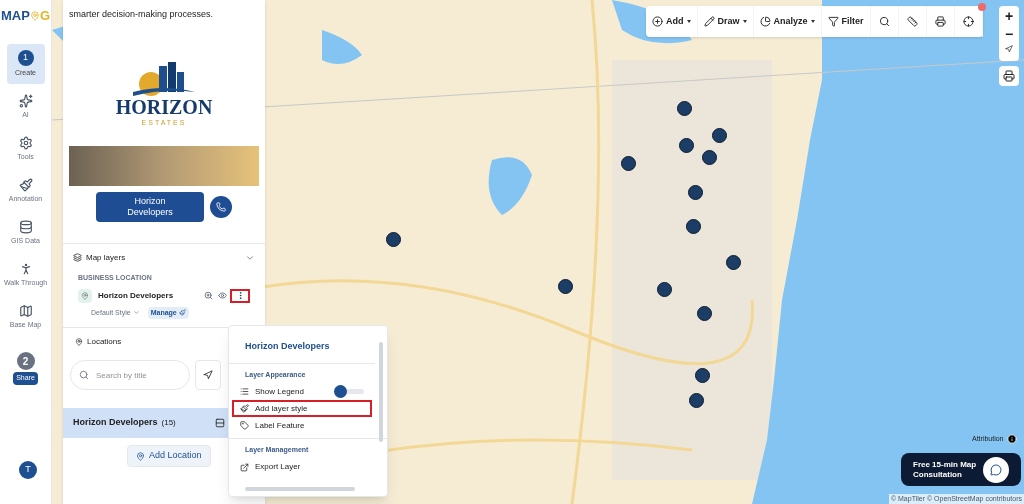 The height and width of the screenshot is (504, 1024). Describe the element at coordinates (1009, 49) in the screenshot. I see `compass-icon` at that location.